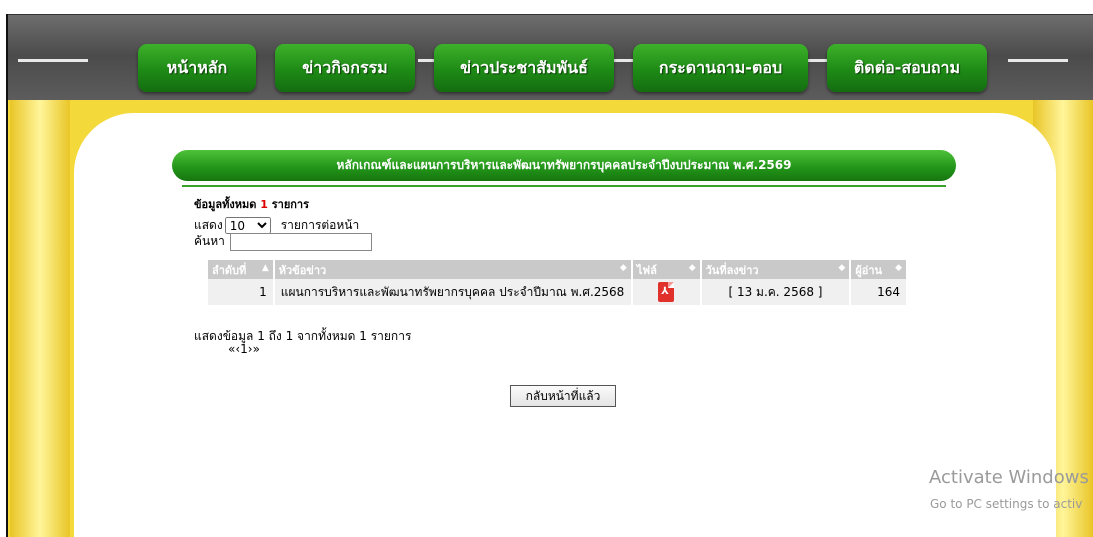 The width and height of the screenshot is (1093, 537). I want to click on pagination: «‹1›», so click(244, 349).